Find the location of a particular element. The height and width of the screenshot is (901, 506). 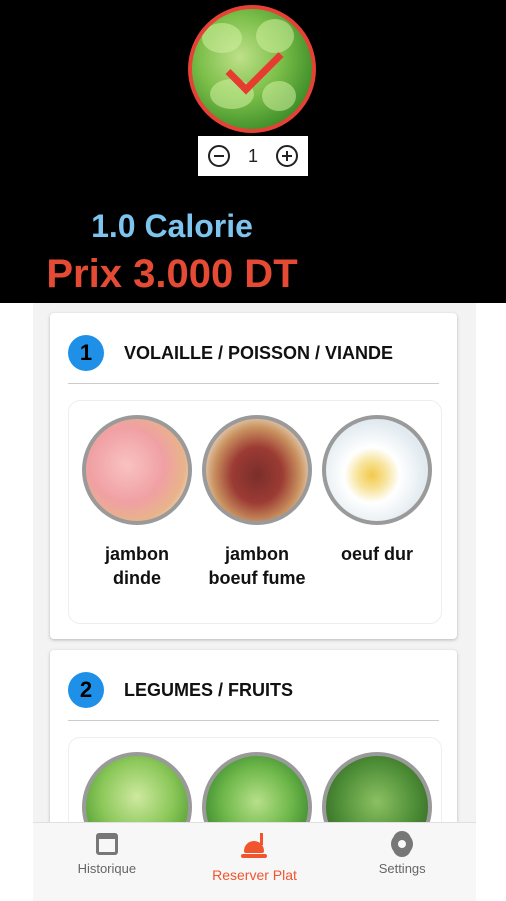

nav-label: Settings is located at coordinates (402, 868).